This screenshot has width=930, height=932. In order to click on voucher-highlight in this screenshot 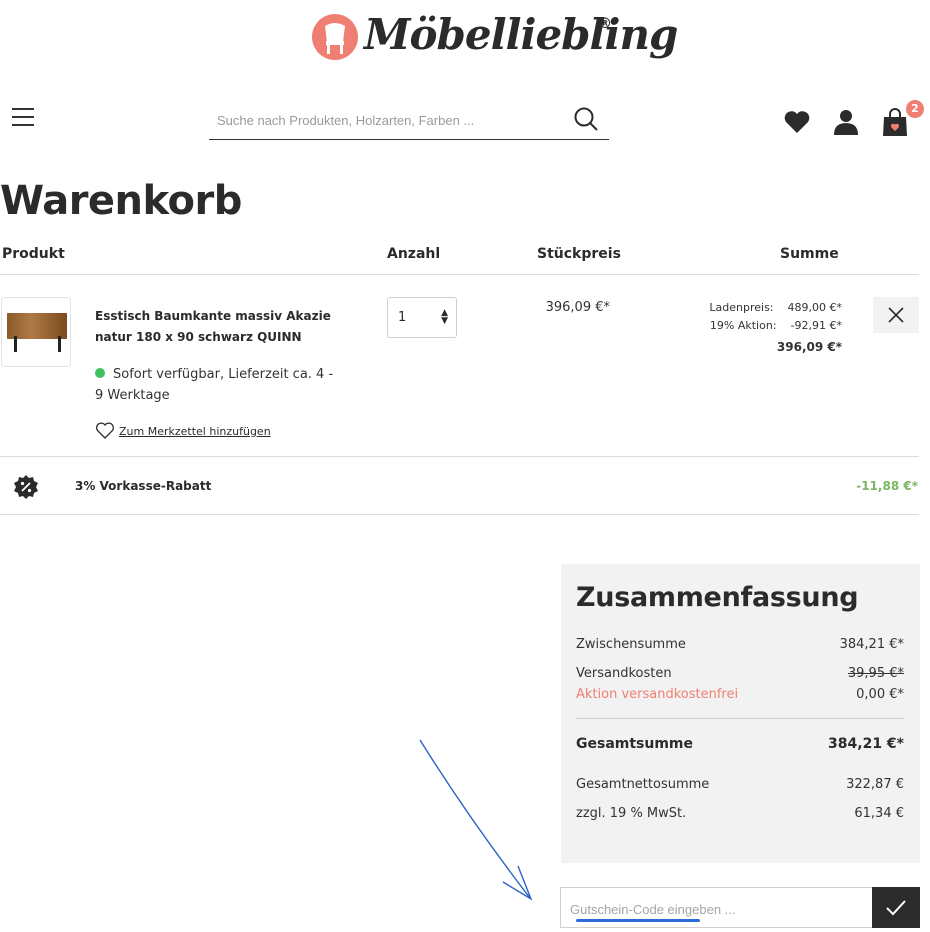, I will do `click(638, 920)`.